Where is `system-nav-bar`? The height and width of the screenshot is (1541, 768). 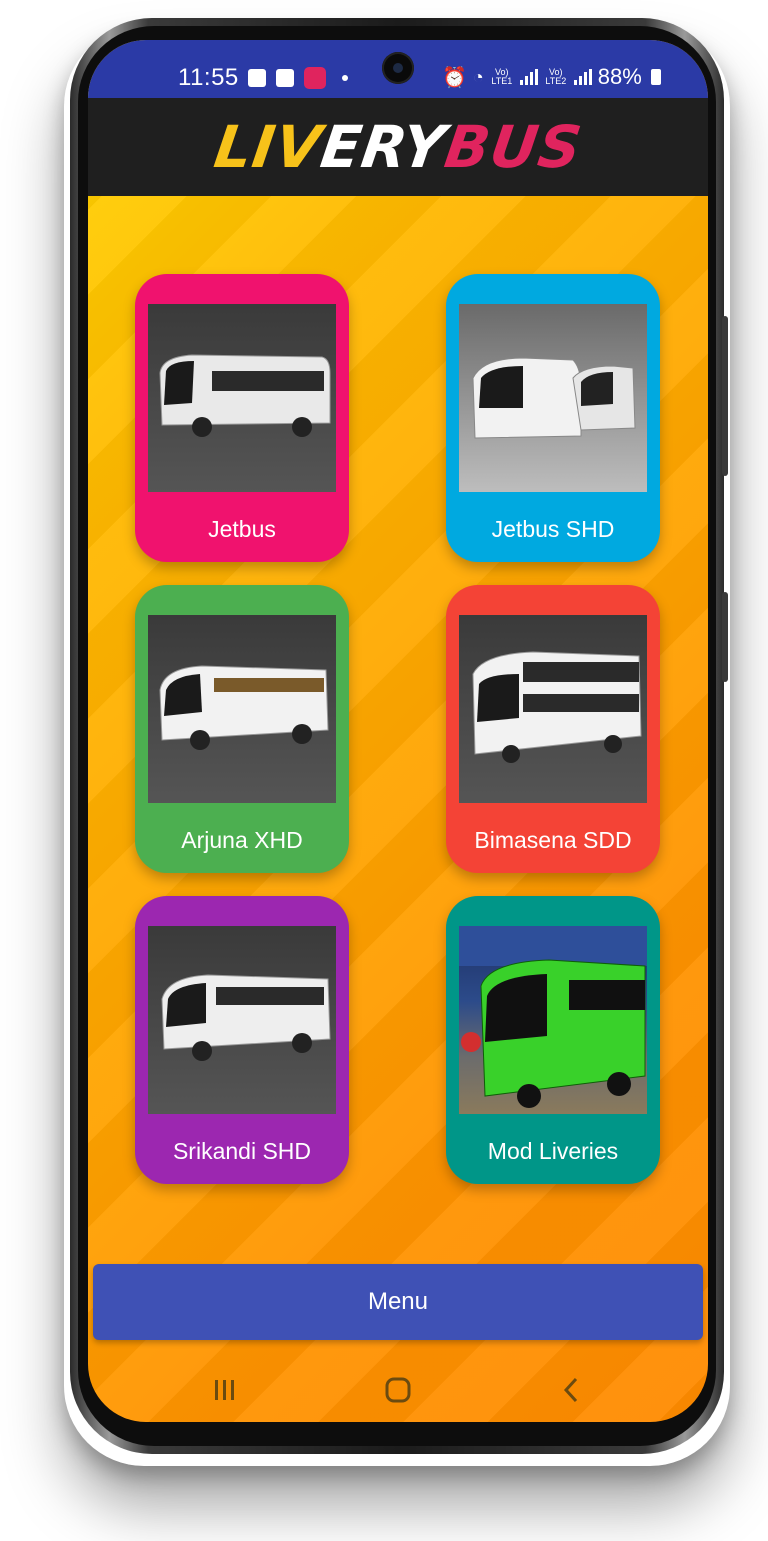
system-nav-bar is located at coordinates (398, 1390).